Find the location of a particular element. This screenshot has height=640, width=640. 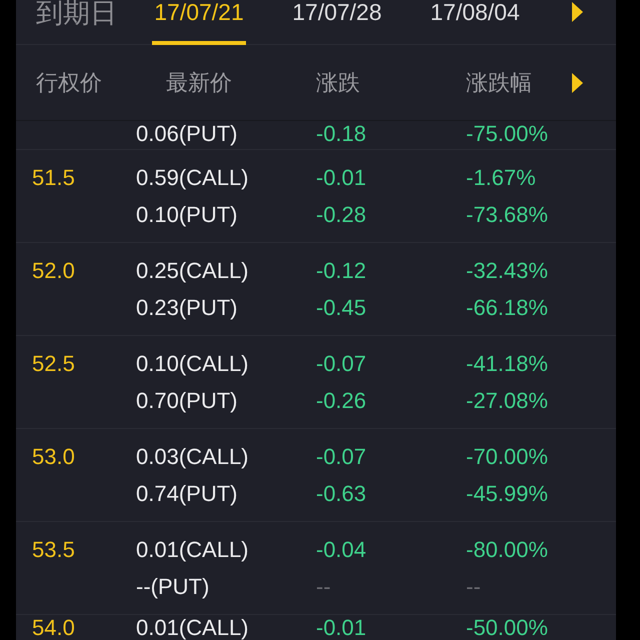

column-header: 涨跌幅 is located at coordinates (499, 82).